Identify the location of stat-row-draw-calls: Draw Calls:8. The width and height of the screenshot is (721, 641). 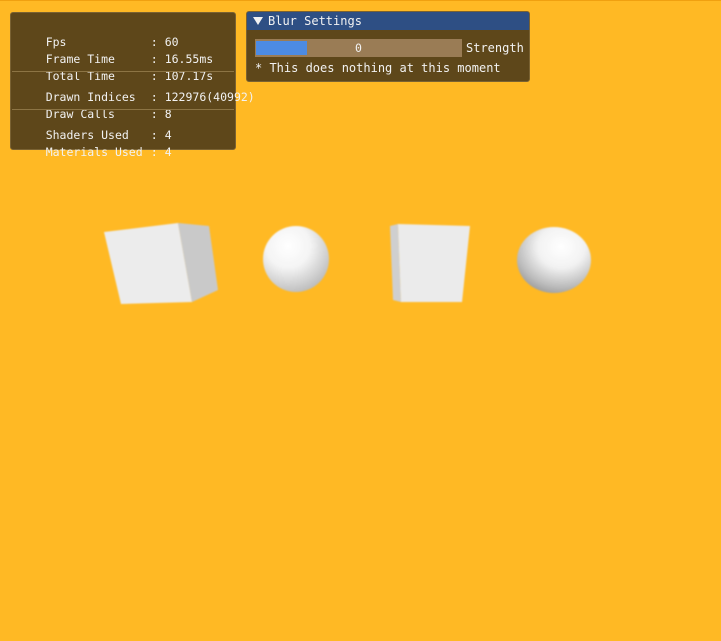
(95, 105).